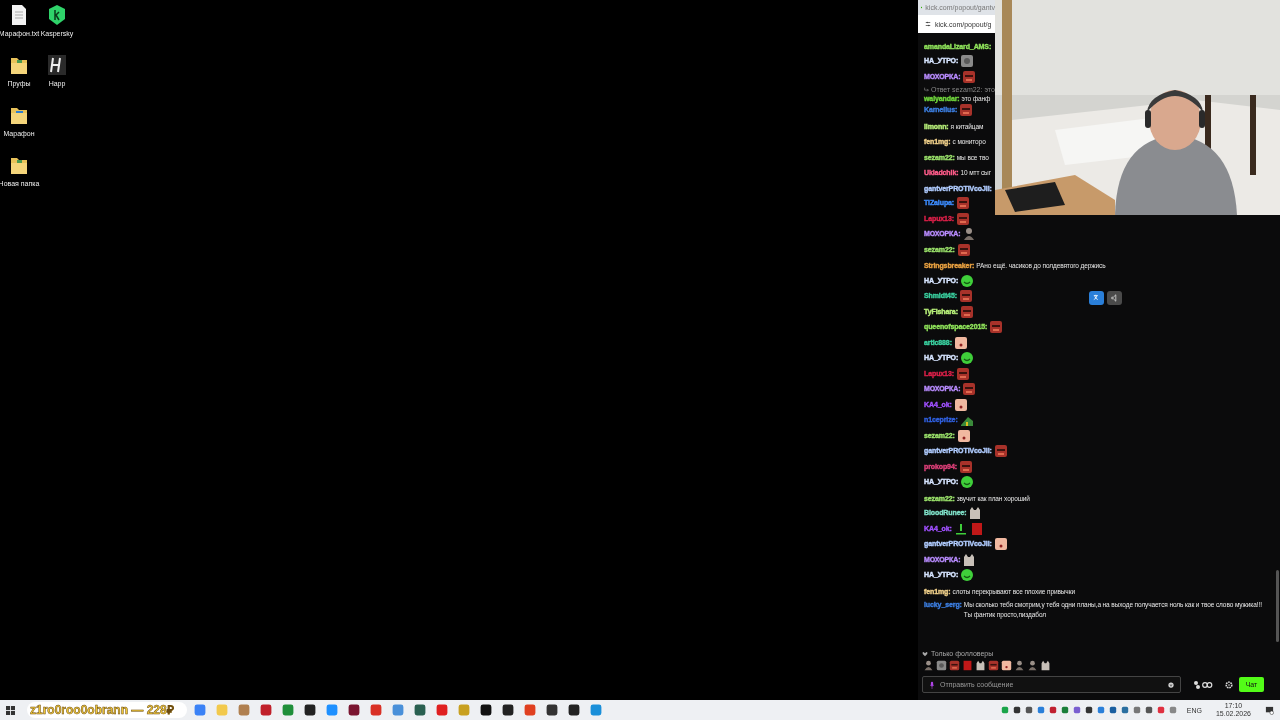 This screenshot has height=720, width=1280. What do you see at coordinates (19, 15) in the screenshot?
I see `text-file-icon` at bounding box center [19, 15].